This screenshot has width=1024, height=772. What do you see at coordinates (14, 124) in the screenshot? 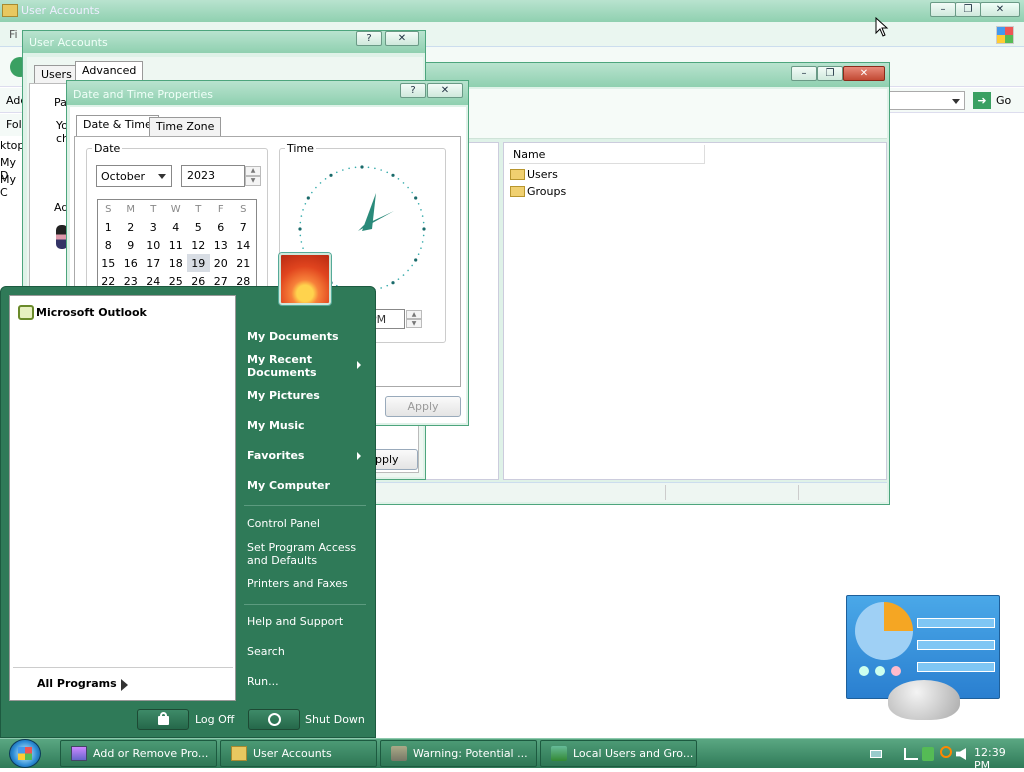
I see `folders-label: Fol` at bounding box center [14, 124].